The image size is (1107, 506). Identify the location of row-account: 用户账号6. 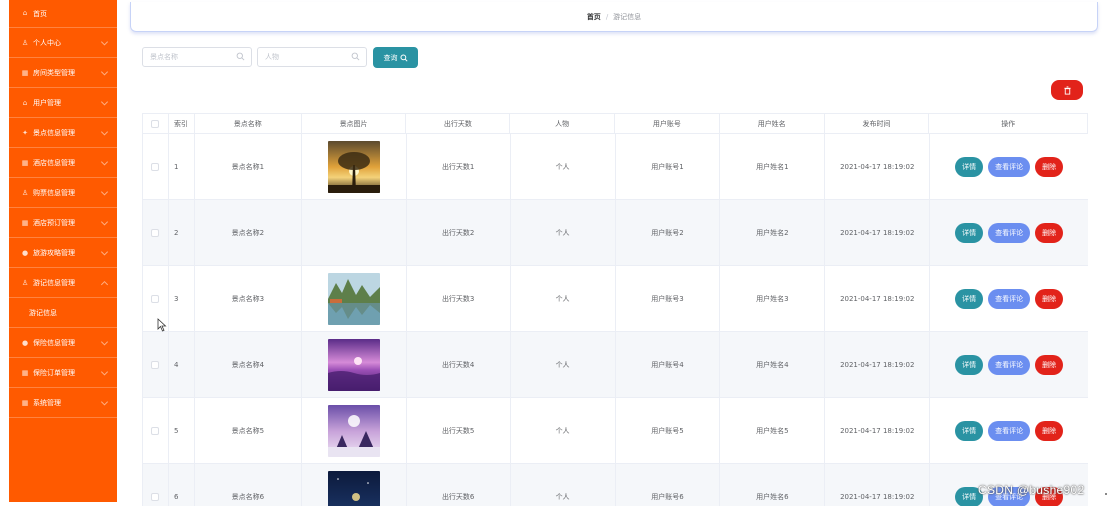
(668, 485).